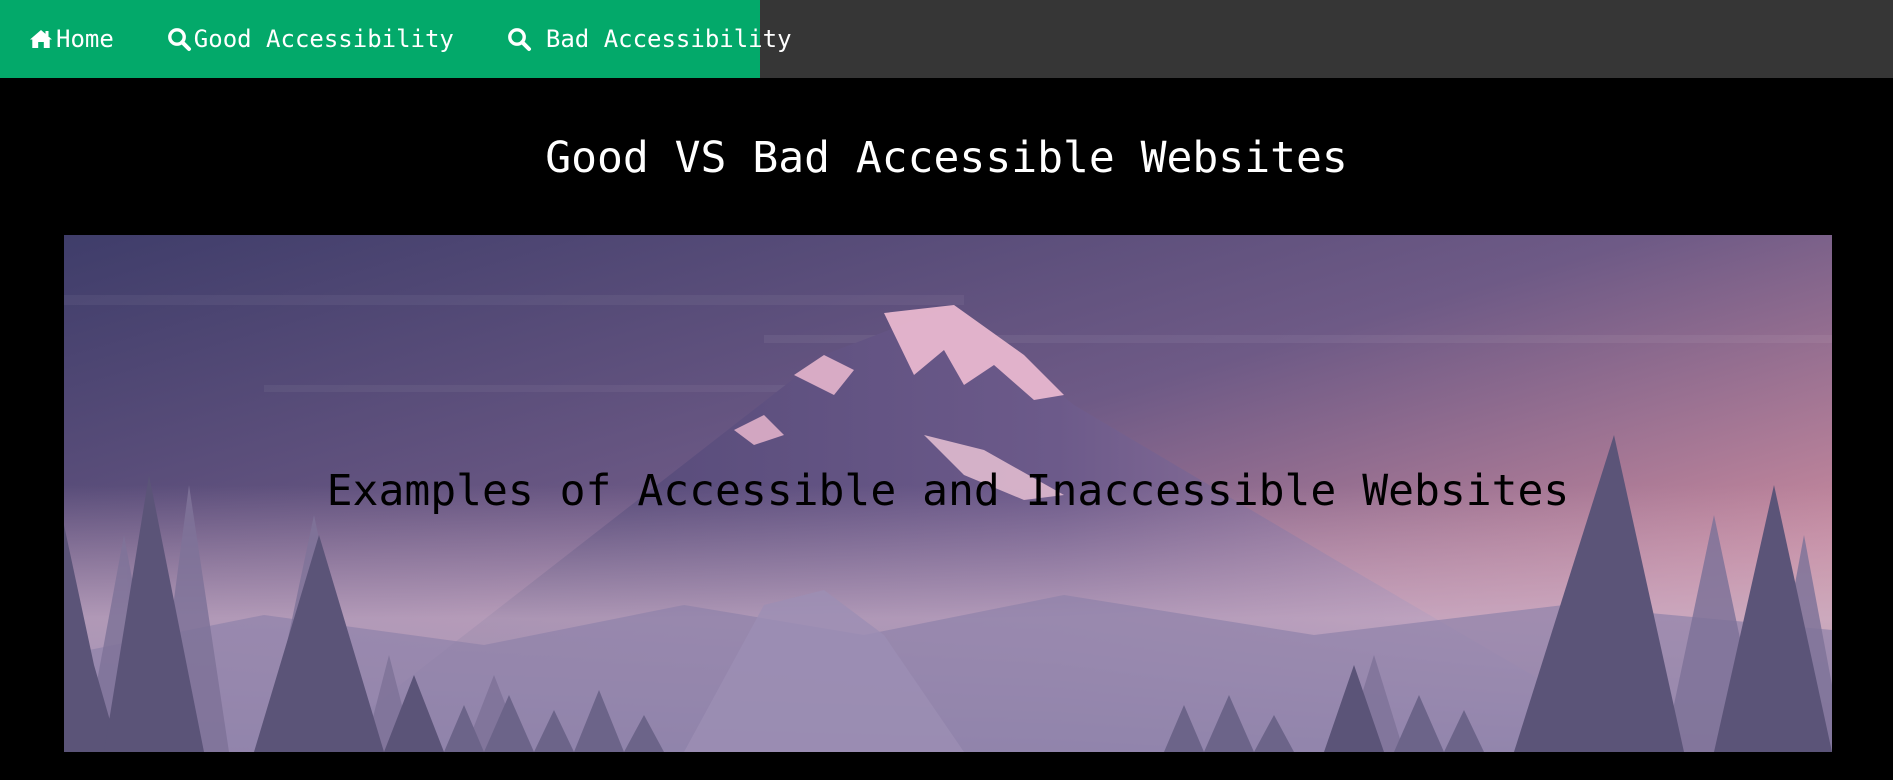 The height and width of the screenshot is (780, 1893). I want to click on home-icon, so click(41, 39).